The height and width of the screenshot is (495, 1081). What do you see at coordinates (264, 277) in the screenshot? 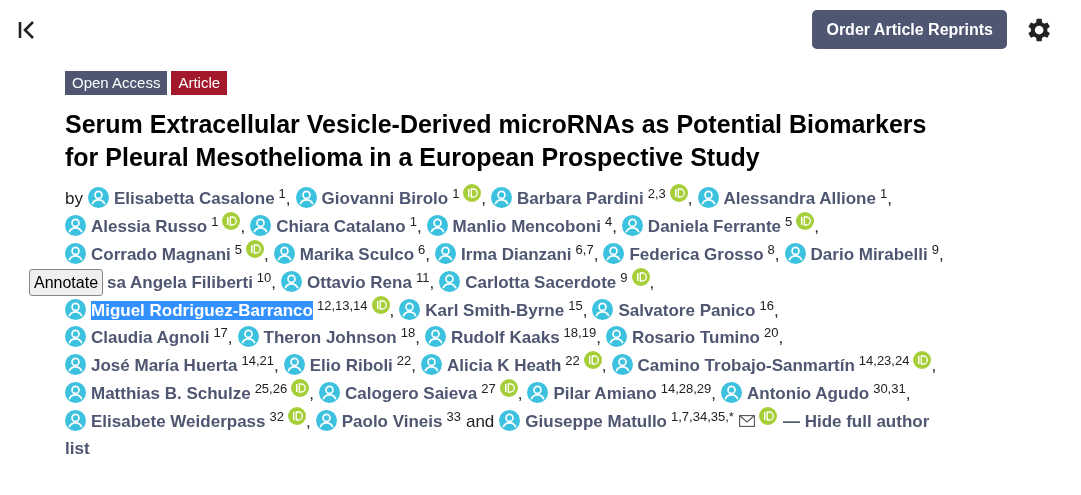
I see `affiliation-numbers: 10` at bounding box center [264, 277].